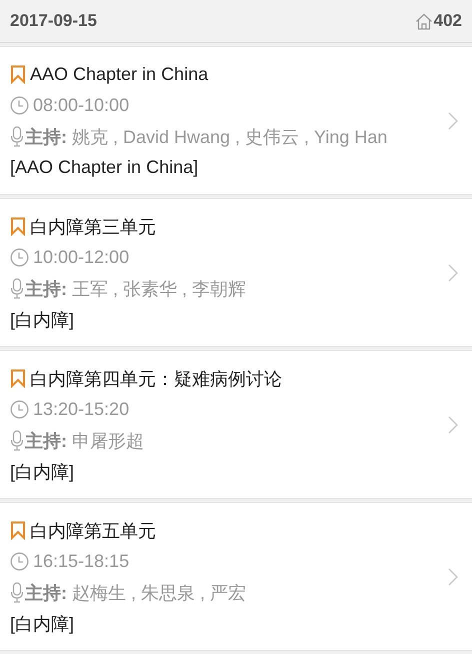  Describe the element at coordinates (156, 379) in the screenshot. I see `session-title: 白内障第四单元：疑难病例讨论` at that location.